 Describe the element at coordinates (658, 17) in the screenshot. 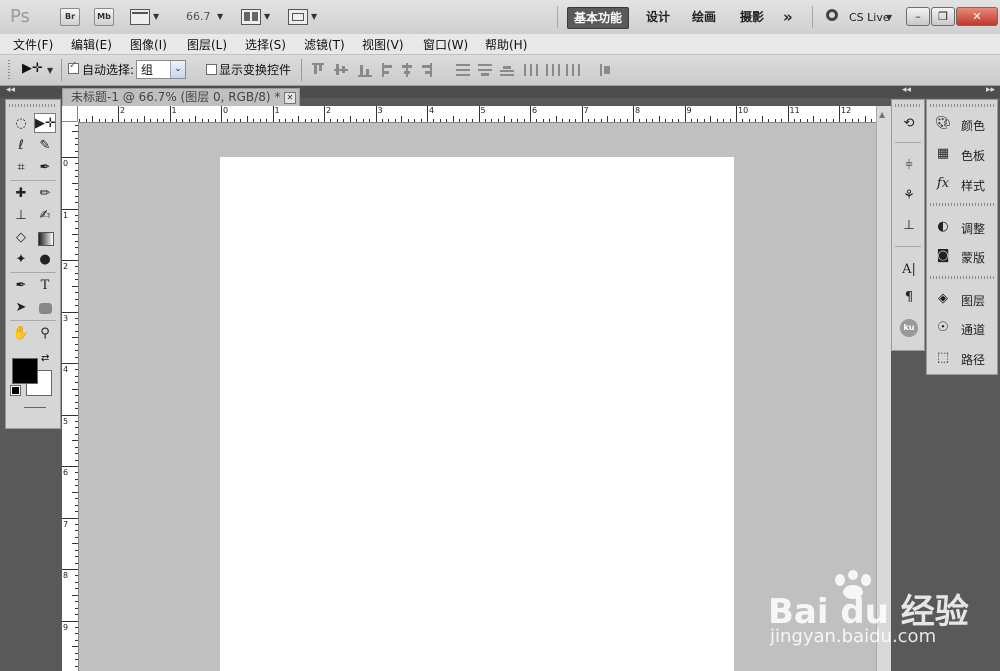

I see `workspace-design-button: 设计` at that location.